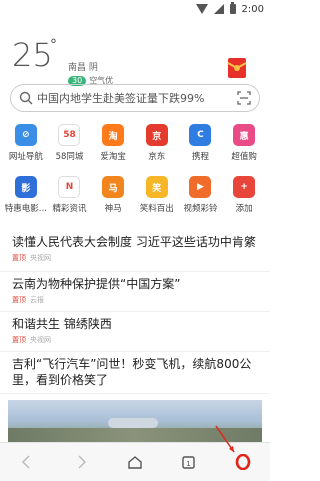 This screenshot has height=481, width=320. I want to click on battery-icon, so click(232, 8).